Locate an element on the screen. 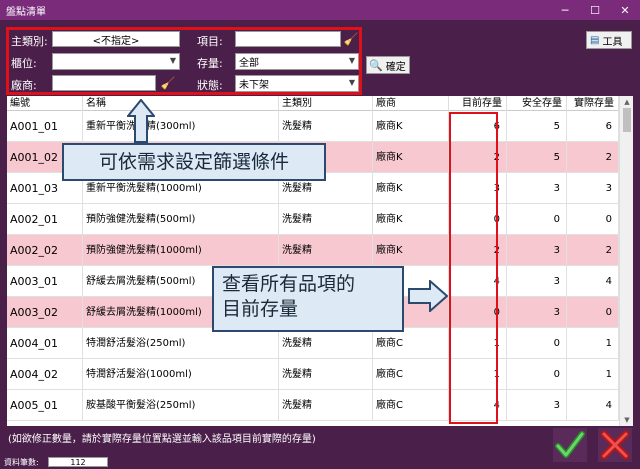 This screenshot has height=469, width=640. cell-id: A002_01 is located at coordinates (45, 219).